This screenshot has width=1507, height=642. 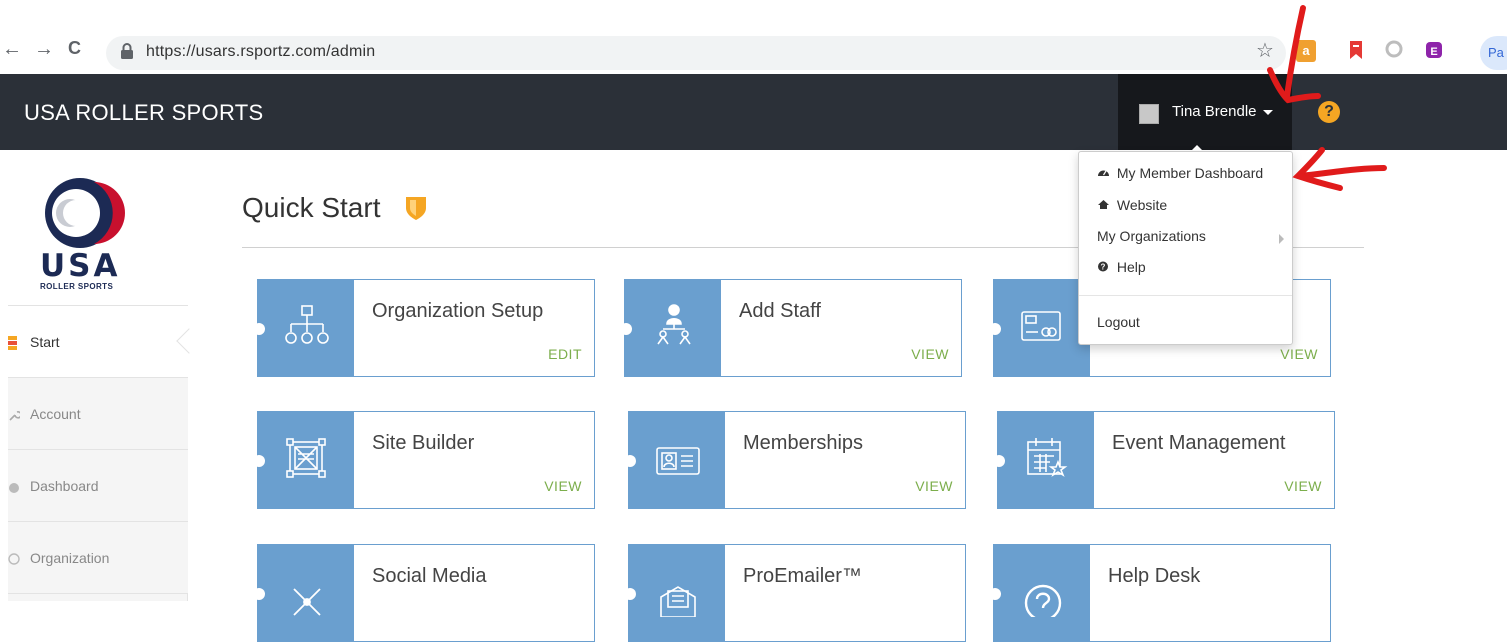 I want to click on svg-text: E, so click(x=1433, y=52).